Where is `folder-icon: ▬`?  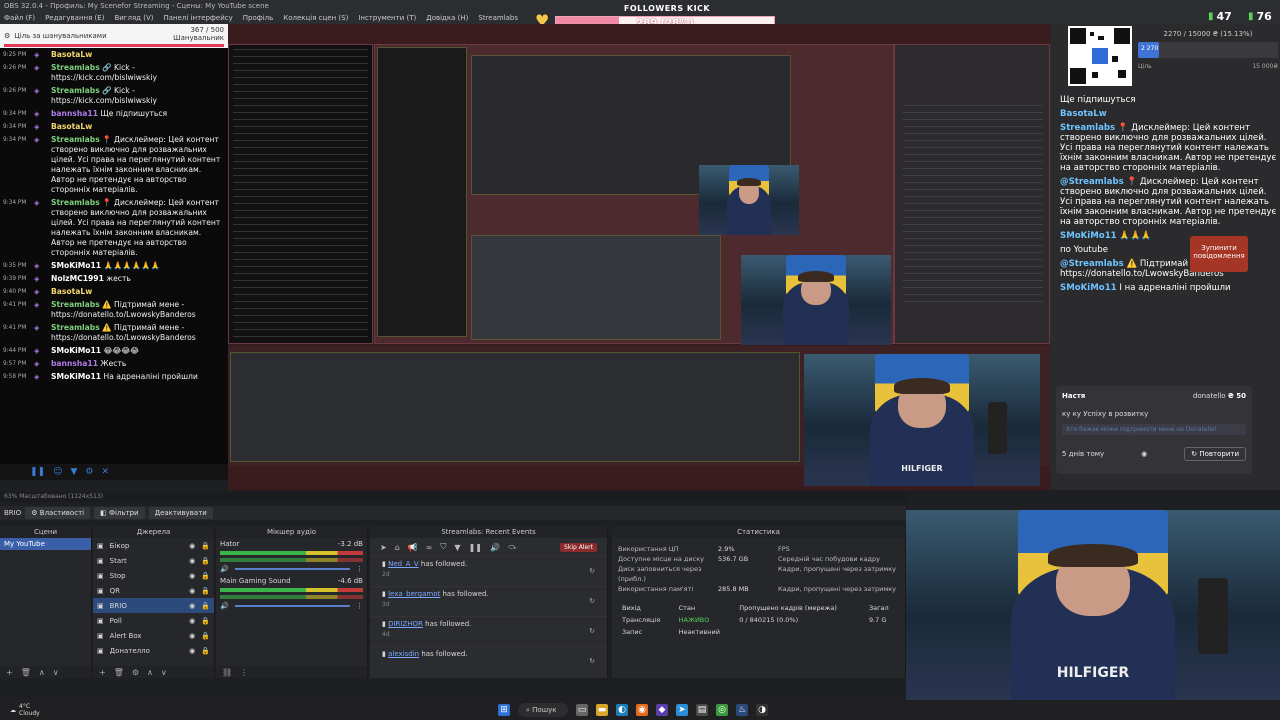
folder-icon: ▬ is located at coordinates (602, 710).